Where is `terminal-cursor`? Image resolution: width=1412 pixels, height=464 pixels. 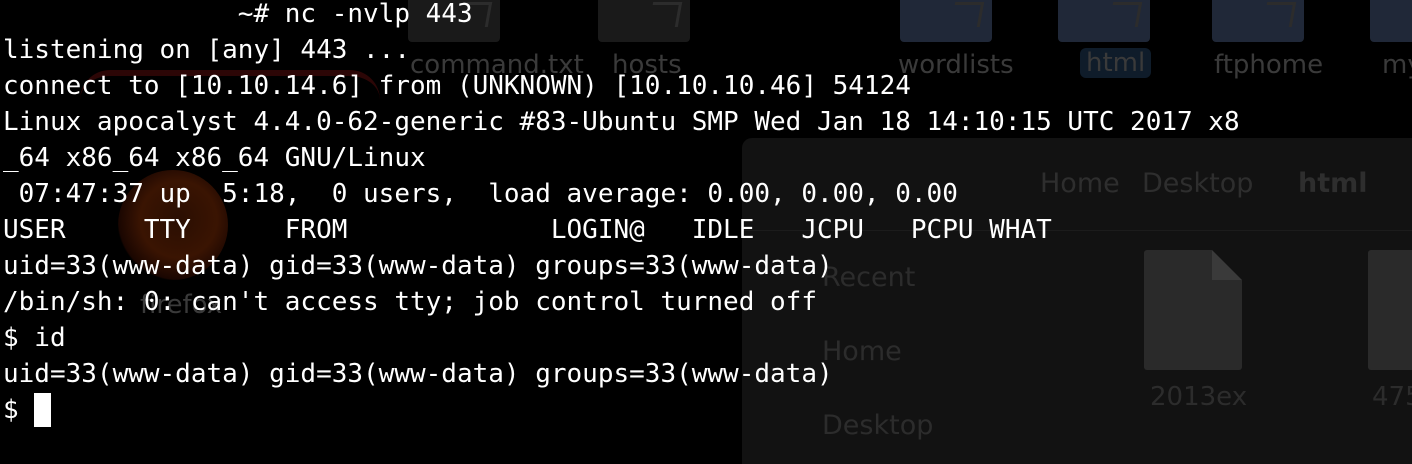 terminal-cursor is located at coordinates (43, 410).